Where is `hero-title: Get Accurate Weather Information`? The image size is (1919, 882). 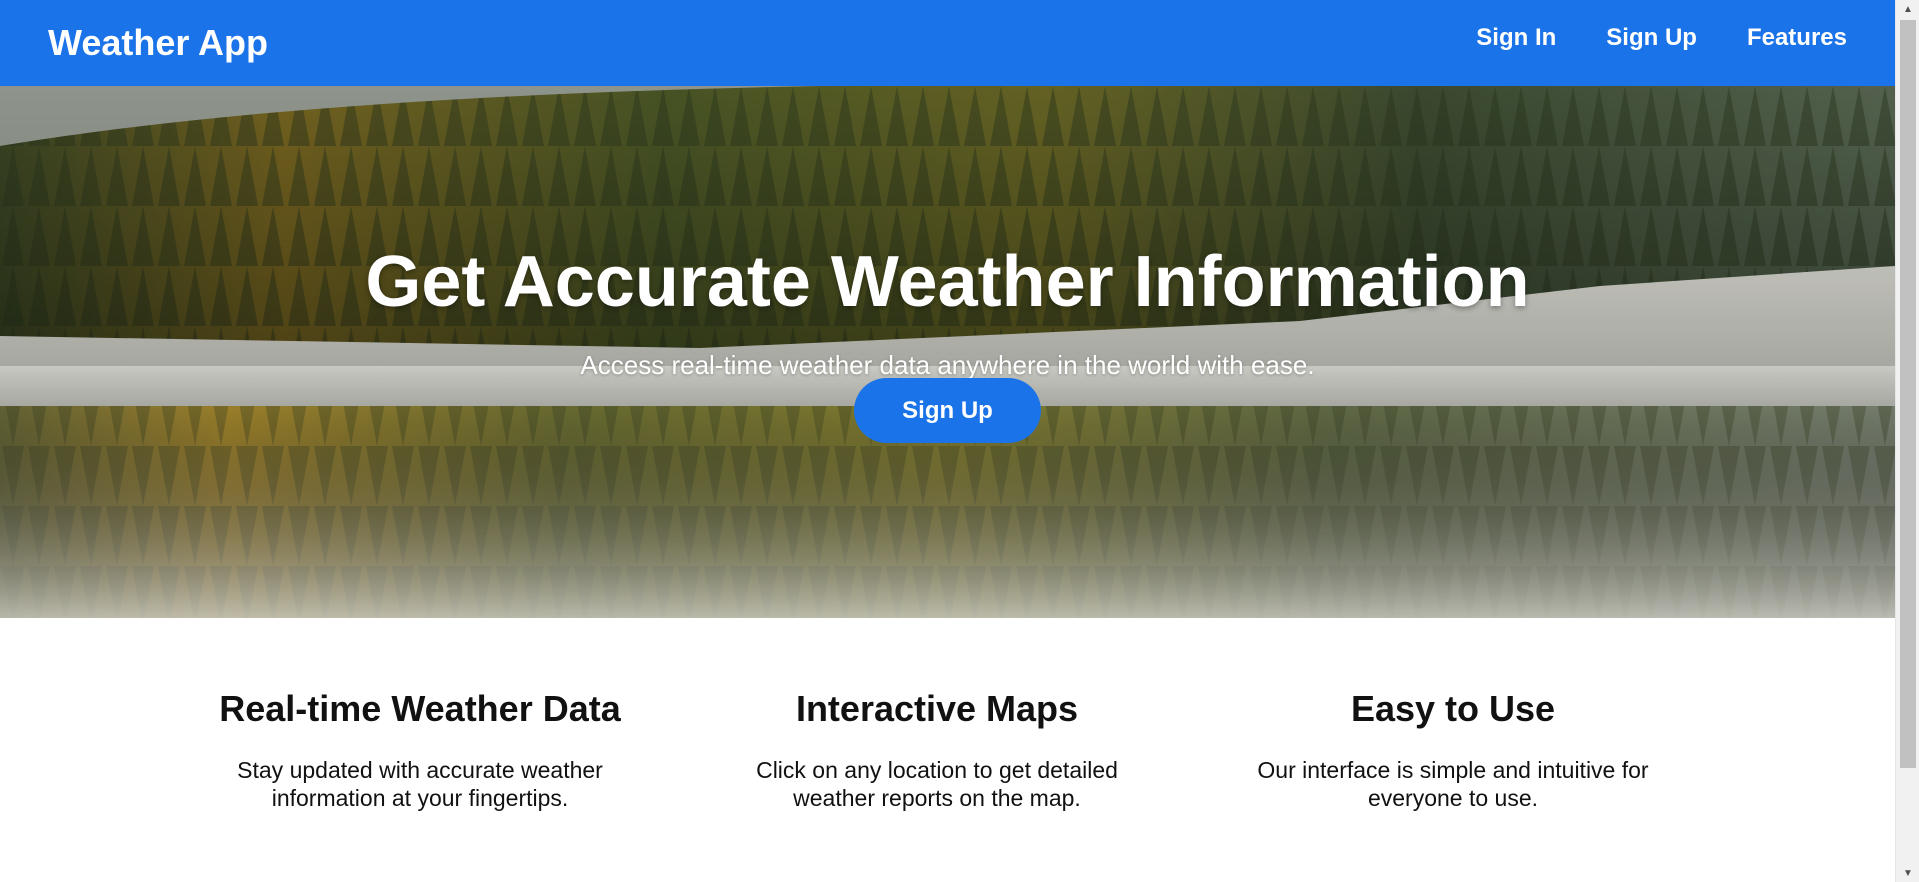 hero-title: Get Accurate Weather Information is located at coordinates (947, 282).